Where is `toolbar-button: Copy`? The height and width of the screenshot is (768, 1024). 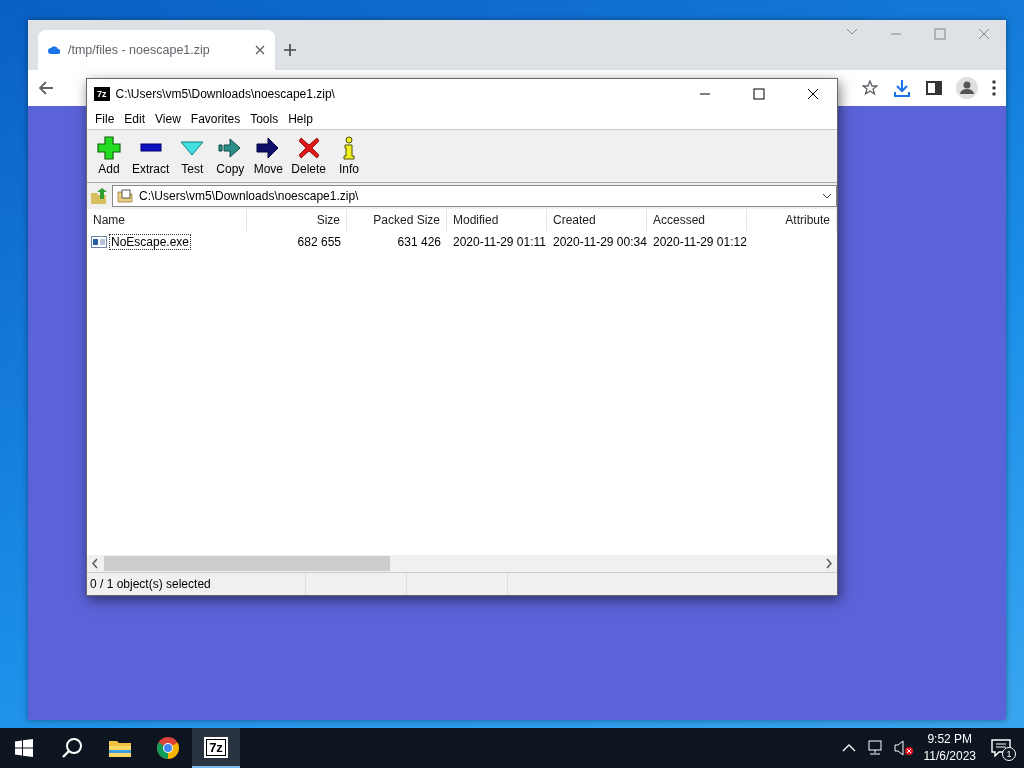 toolbar-button: Copy is located at coordinates (230, 156).